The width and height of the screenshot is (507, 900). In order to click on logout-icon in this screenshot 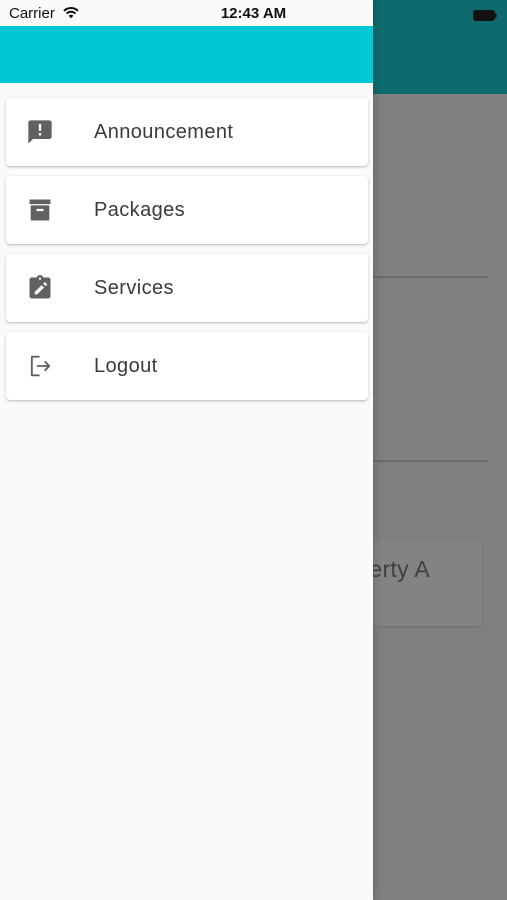, I will do `click(40, 366)`.